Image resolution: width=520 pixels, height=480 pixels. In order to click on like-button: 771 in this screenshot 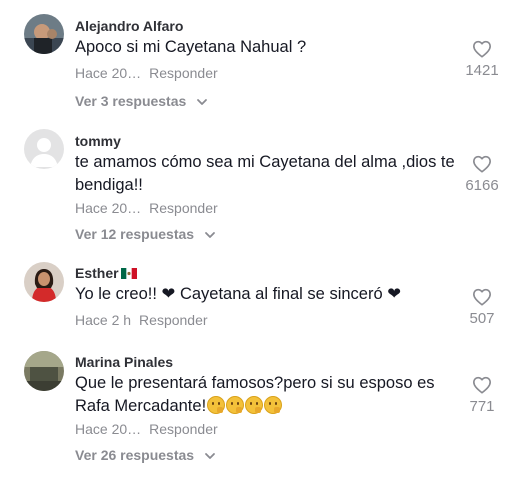, I will do `click(482, 395)`.